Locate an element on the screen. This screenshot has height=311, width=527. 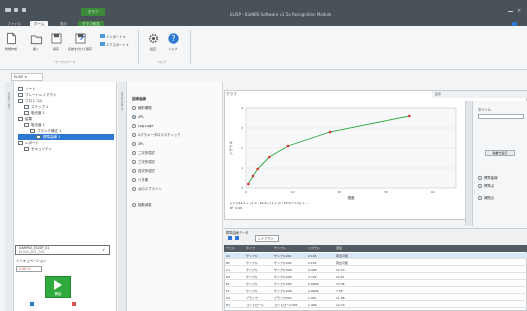
navigator-rail: ナビゲーター is located at coordinates (9, 196).